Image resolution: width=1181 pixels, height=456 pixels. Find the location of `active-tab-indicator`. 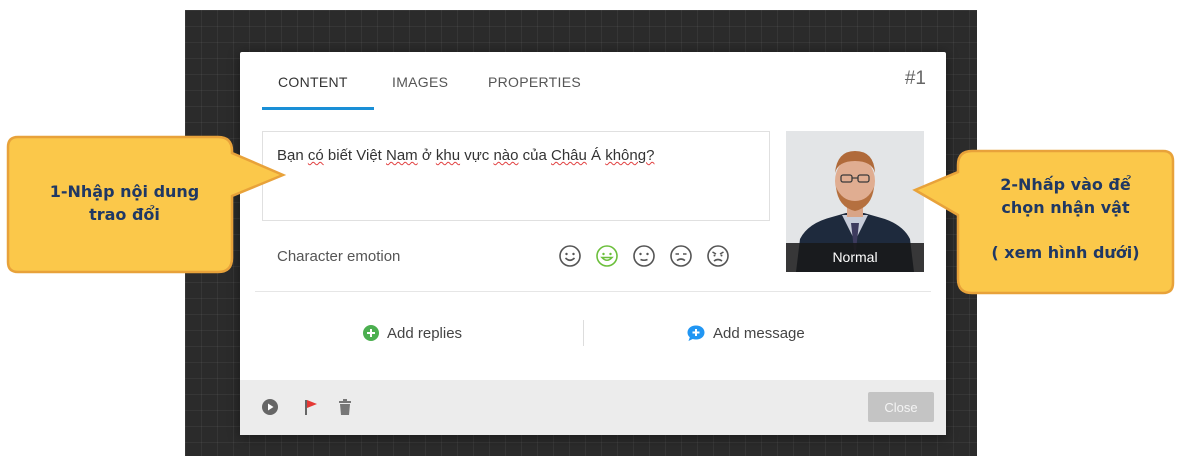

active-tab-indicator is located at coordinates (318, 108).